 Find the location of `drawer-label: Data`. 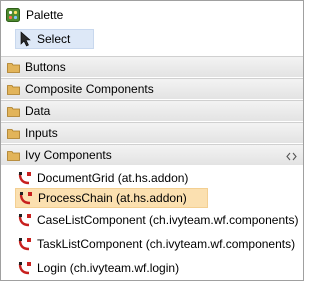

drawer-label: Data is located at coordinates (38, 111).